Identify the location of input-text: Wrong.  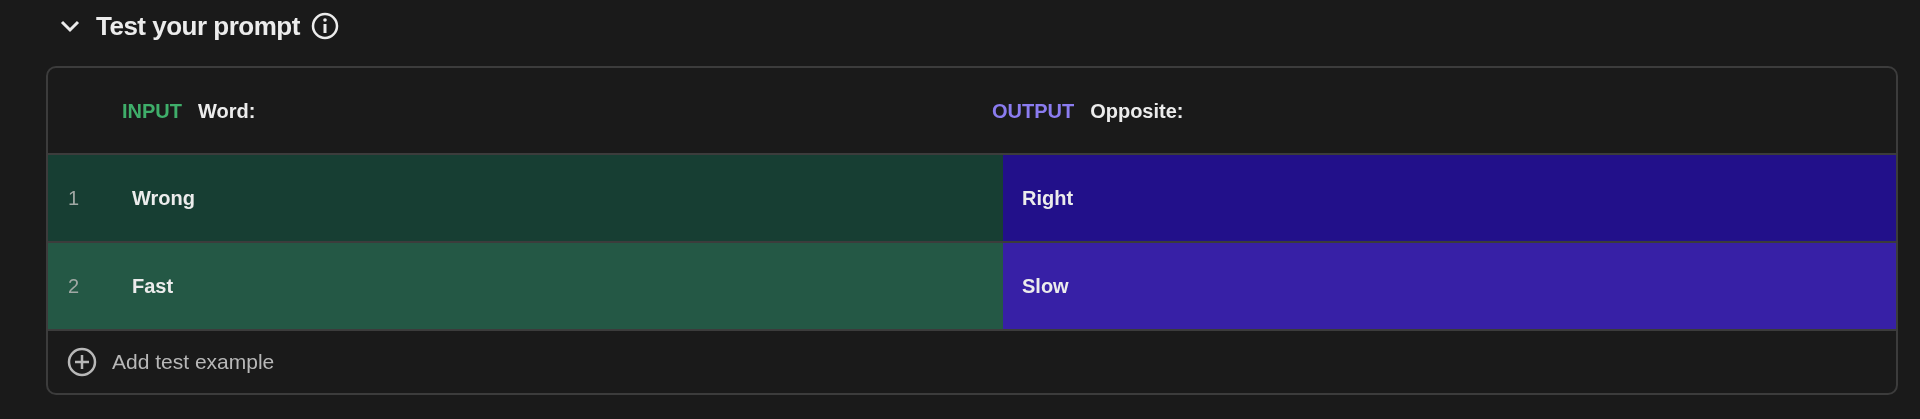
(163, 198).